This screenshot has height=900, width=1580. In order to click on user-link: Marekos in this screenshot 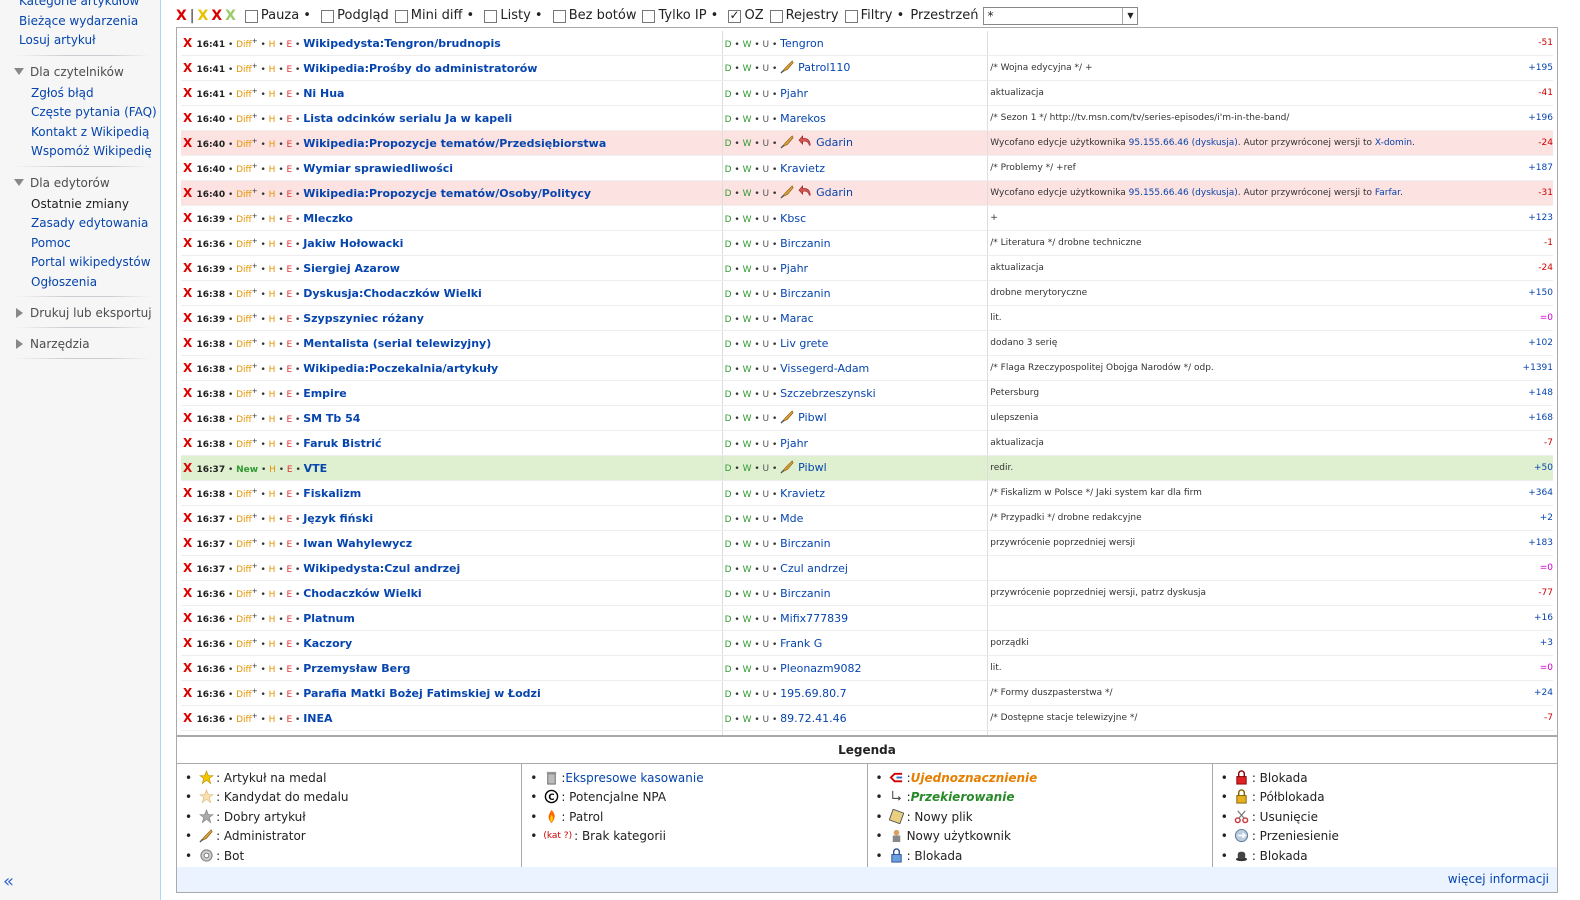, I will do `click(803, 118)`.